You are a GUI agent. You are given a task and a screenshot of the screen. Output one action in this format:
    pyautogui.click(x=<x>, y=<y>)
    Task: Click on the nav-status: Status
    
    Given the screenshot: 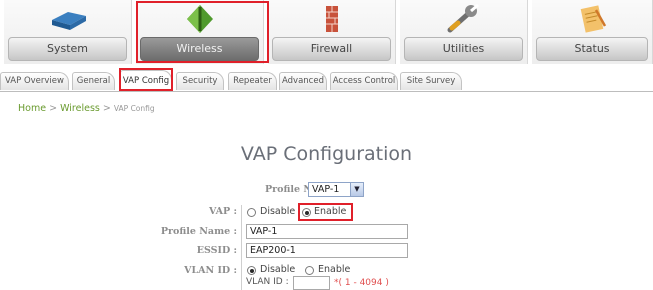 What is the action you would take?
    pyautogui.click(x=592, y=32)
    